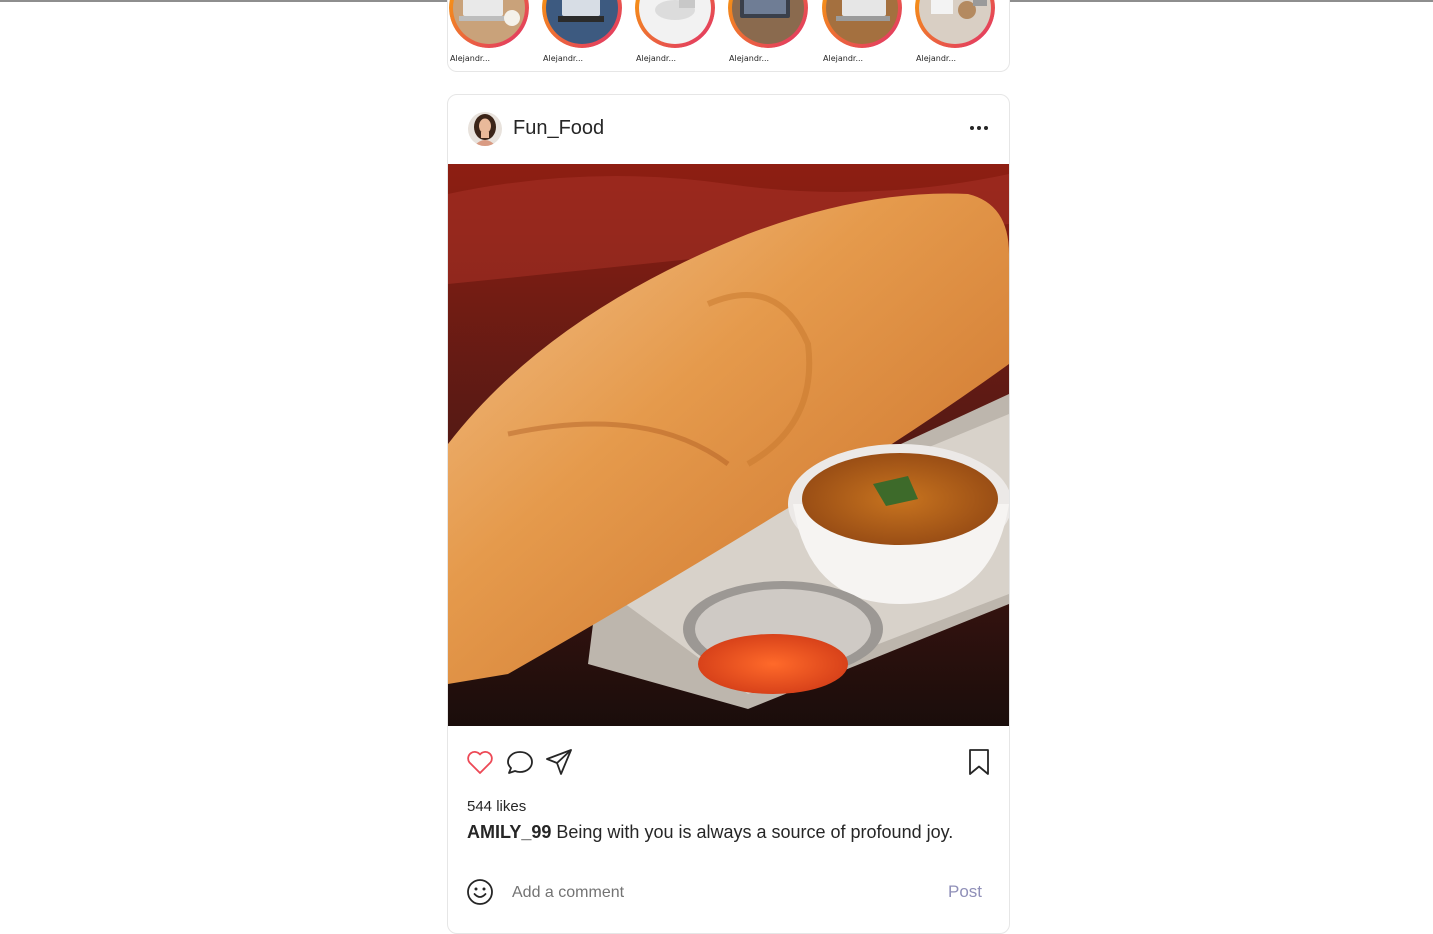 Image resolution: width=1433 pixels, height=934 pixels. Describe the element at coordinates (496, 806) in the screenshot. I see `likes-count: 544 likes` at that location.